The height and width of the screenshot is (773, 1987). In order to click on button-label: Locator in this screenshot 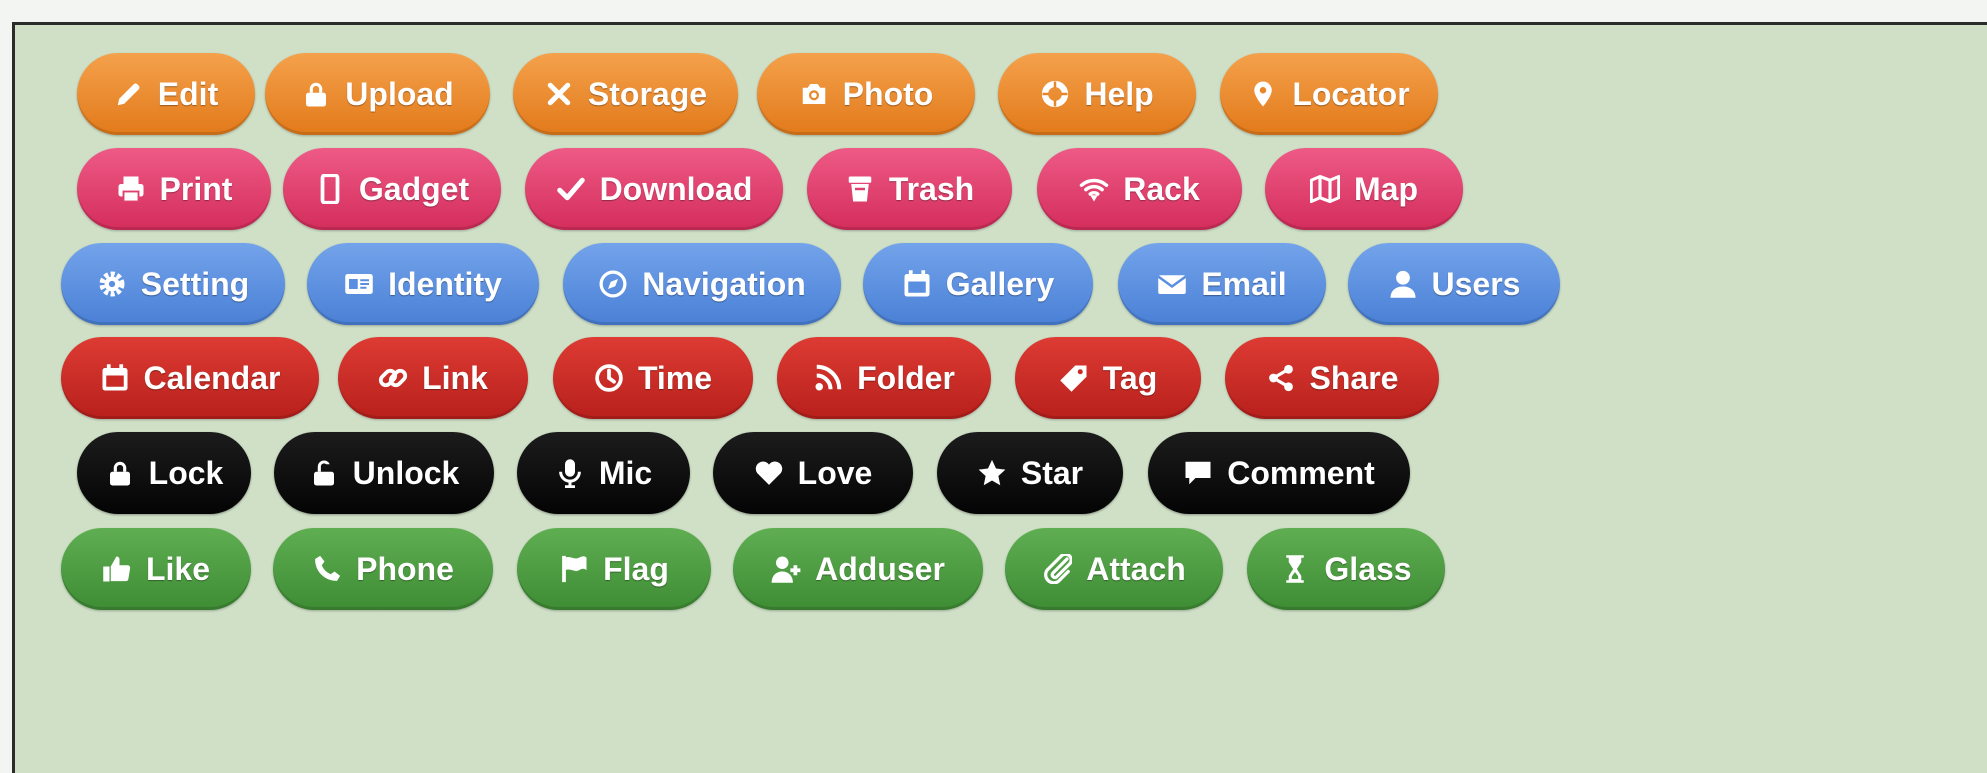, I will do `click(1351, 94)`.